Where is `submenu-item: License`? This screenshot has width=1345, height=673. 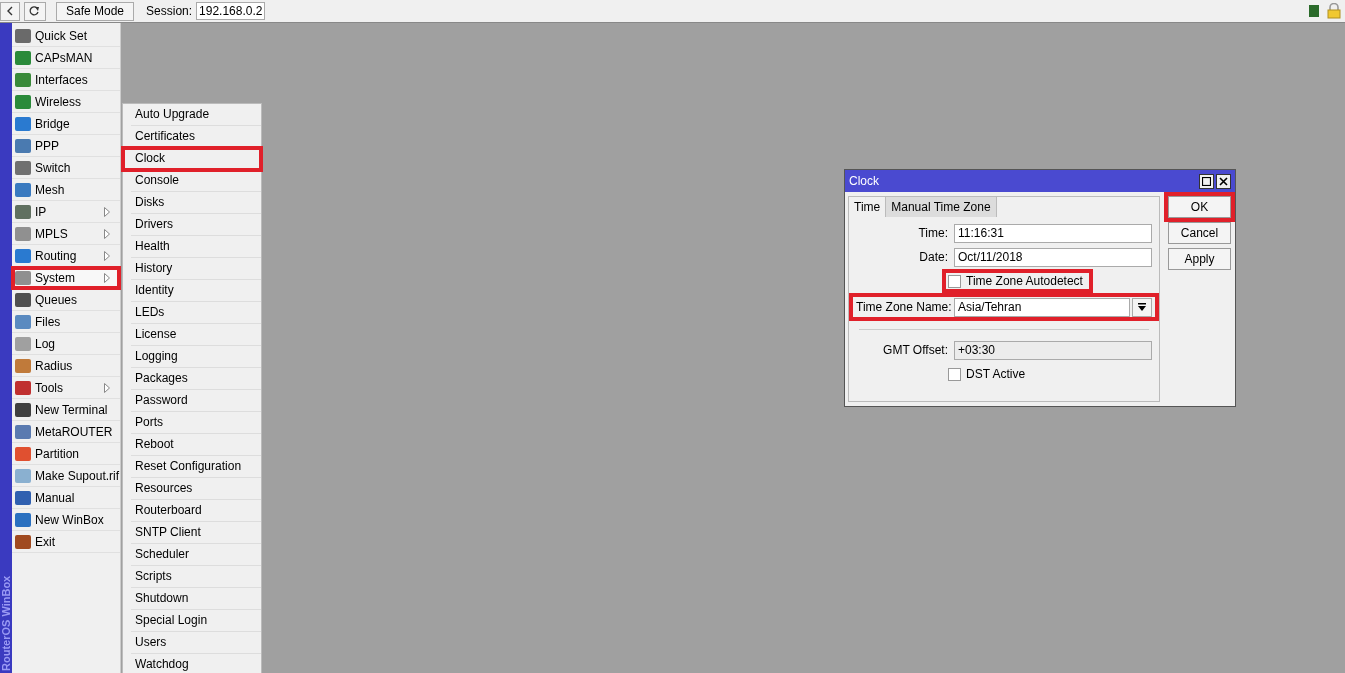 submenu-item: License is located at coordinates (196, 335).